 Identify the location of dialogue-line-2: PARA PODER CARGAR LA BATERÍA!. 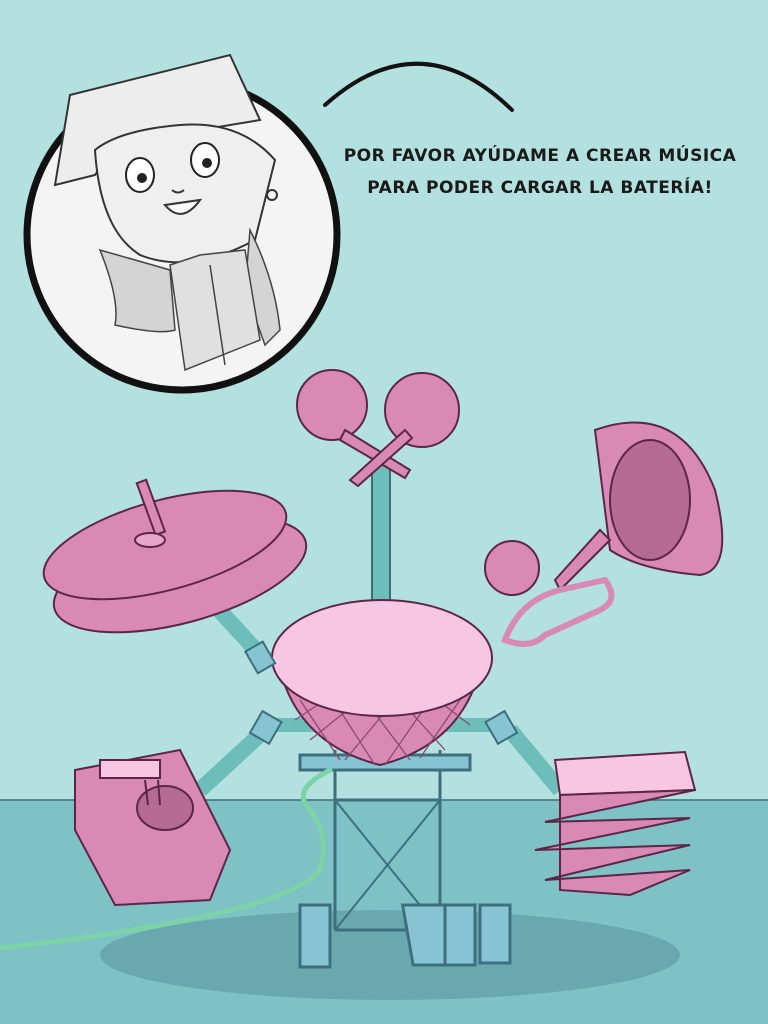
(540, 188).